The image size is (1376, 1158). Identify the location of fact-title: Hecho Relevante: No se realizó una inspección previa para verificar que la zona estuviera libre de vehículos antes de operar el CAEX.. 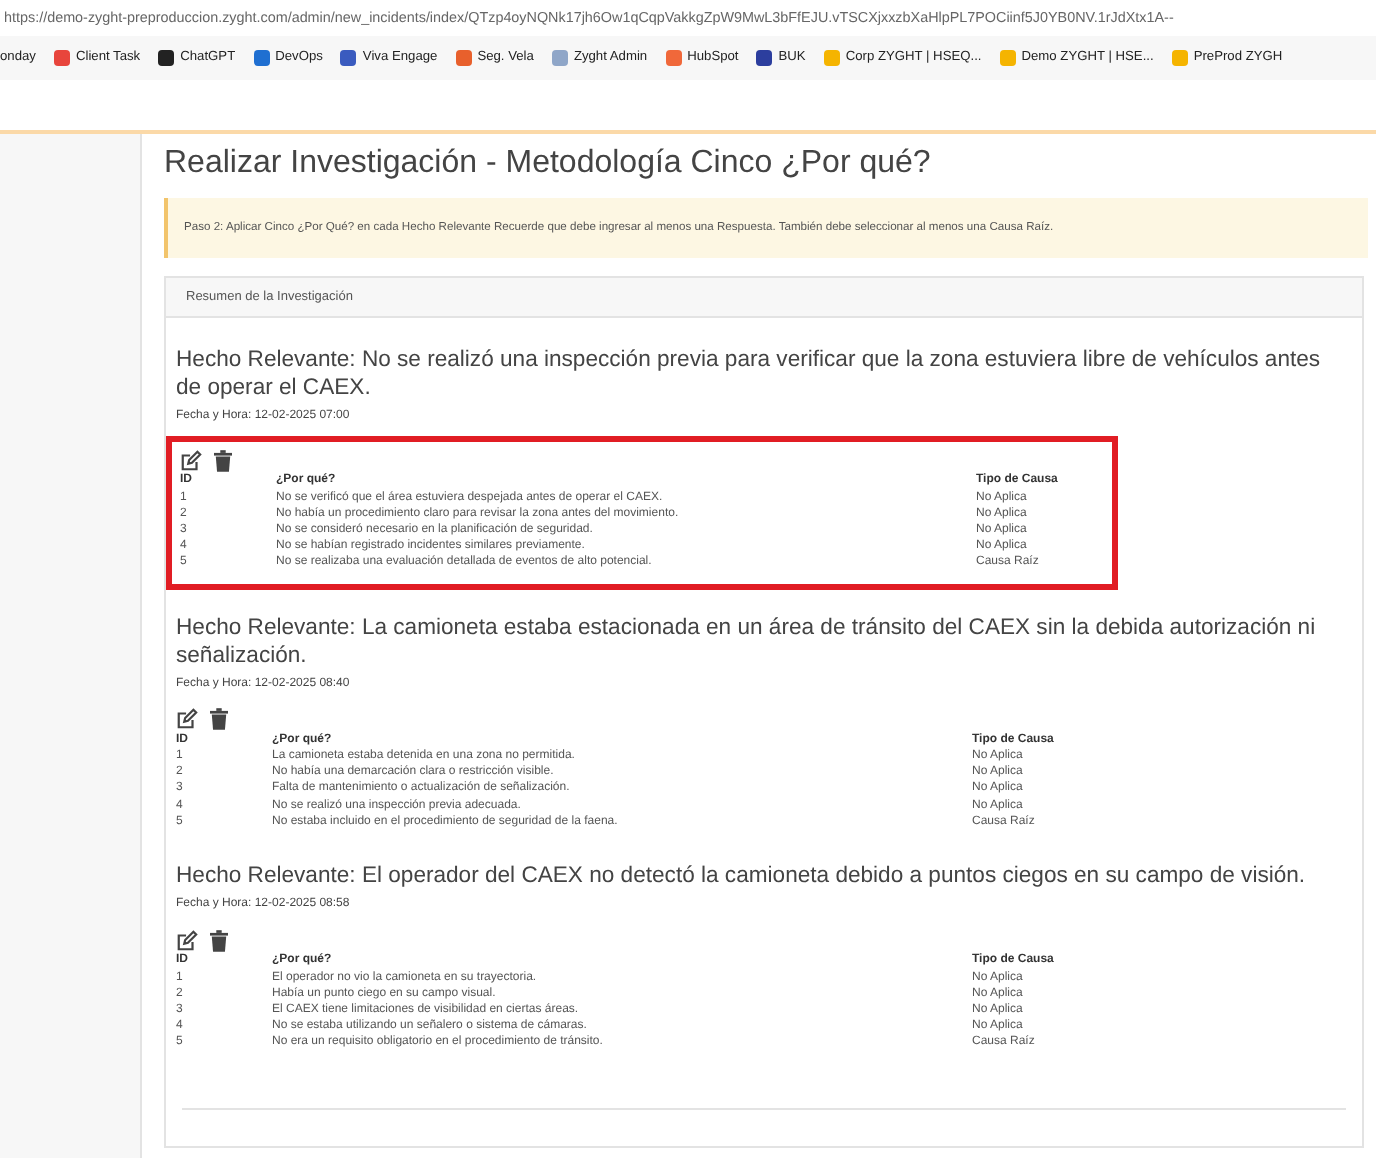
(749, 374).